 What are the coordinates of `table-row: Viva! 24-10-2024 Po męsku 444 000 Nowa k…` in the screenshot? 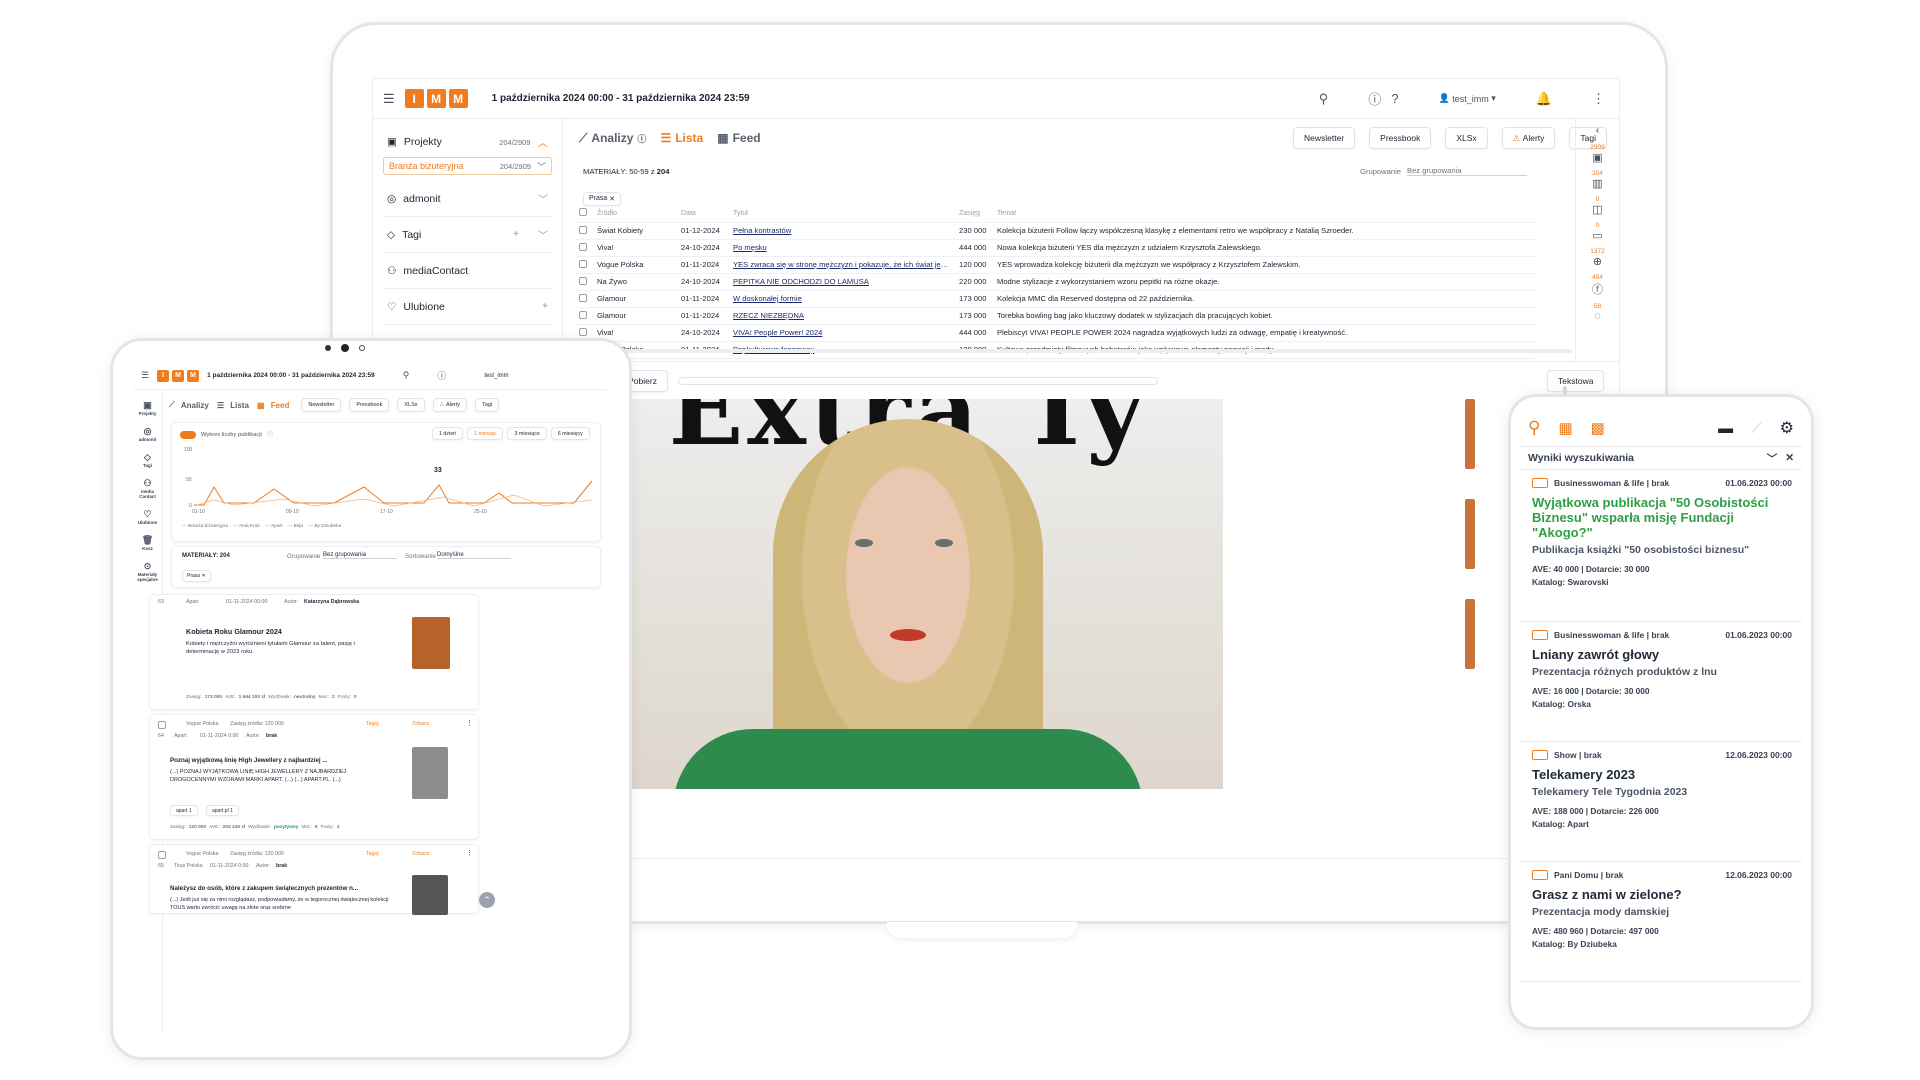 It's located at (1055, 248).